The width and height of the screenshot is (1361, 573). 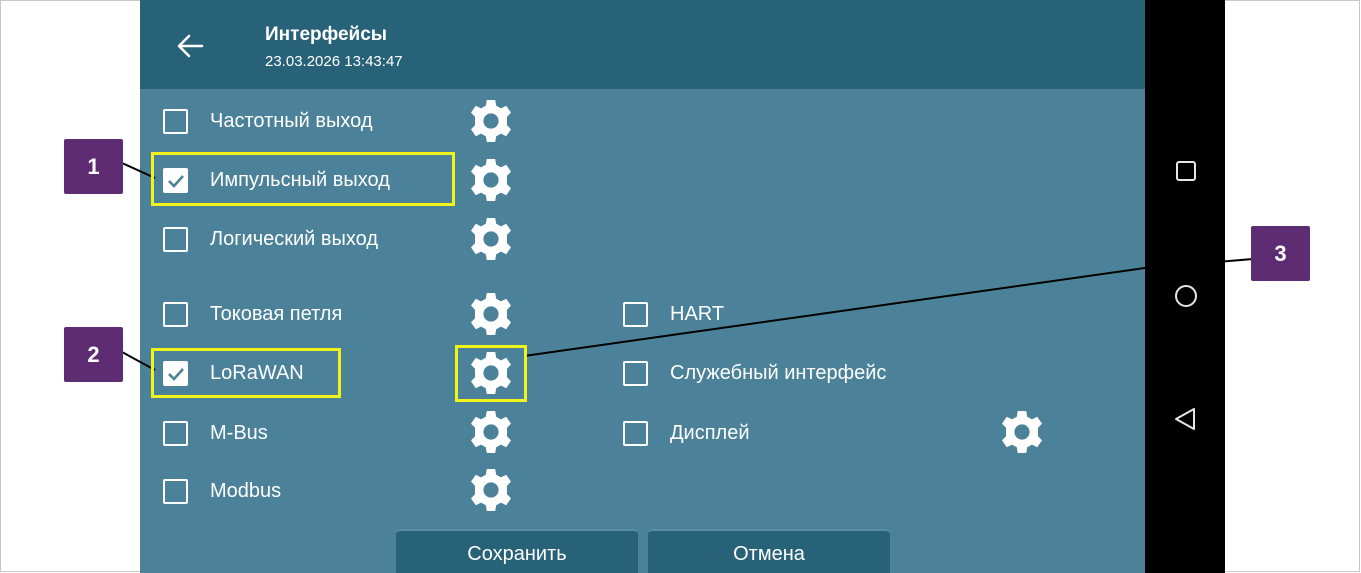 What do you see at coordinates (303, 179) in the screenshot?
I see `highlight-pulse-output` at bounding box center [303, 179].